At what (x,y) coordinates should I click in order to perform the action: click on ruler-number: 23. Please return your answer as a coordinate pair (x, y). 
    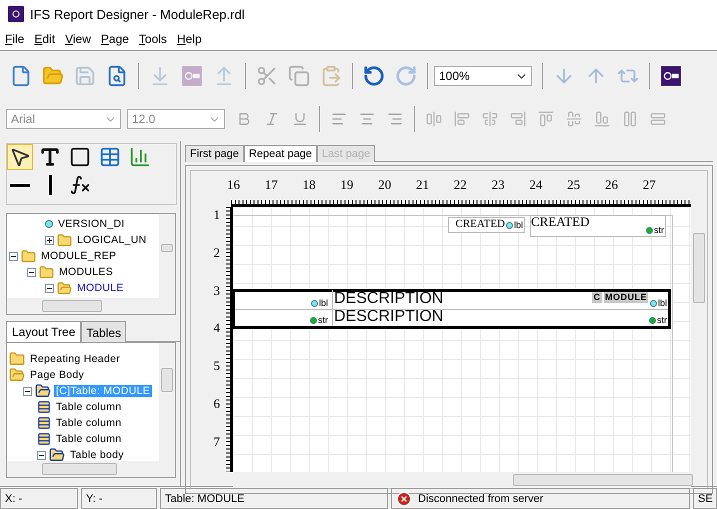
    Looking at the image, I should click on (499, 185).